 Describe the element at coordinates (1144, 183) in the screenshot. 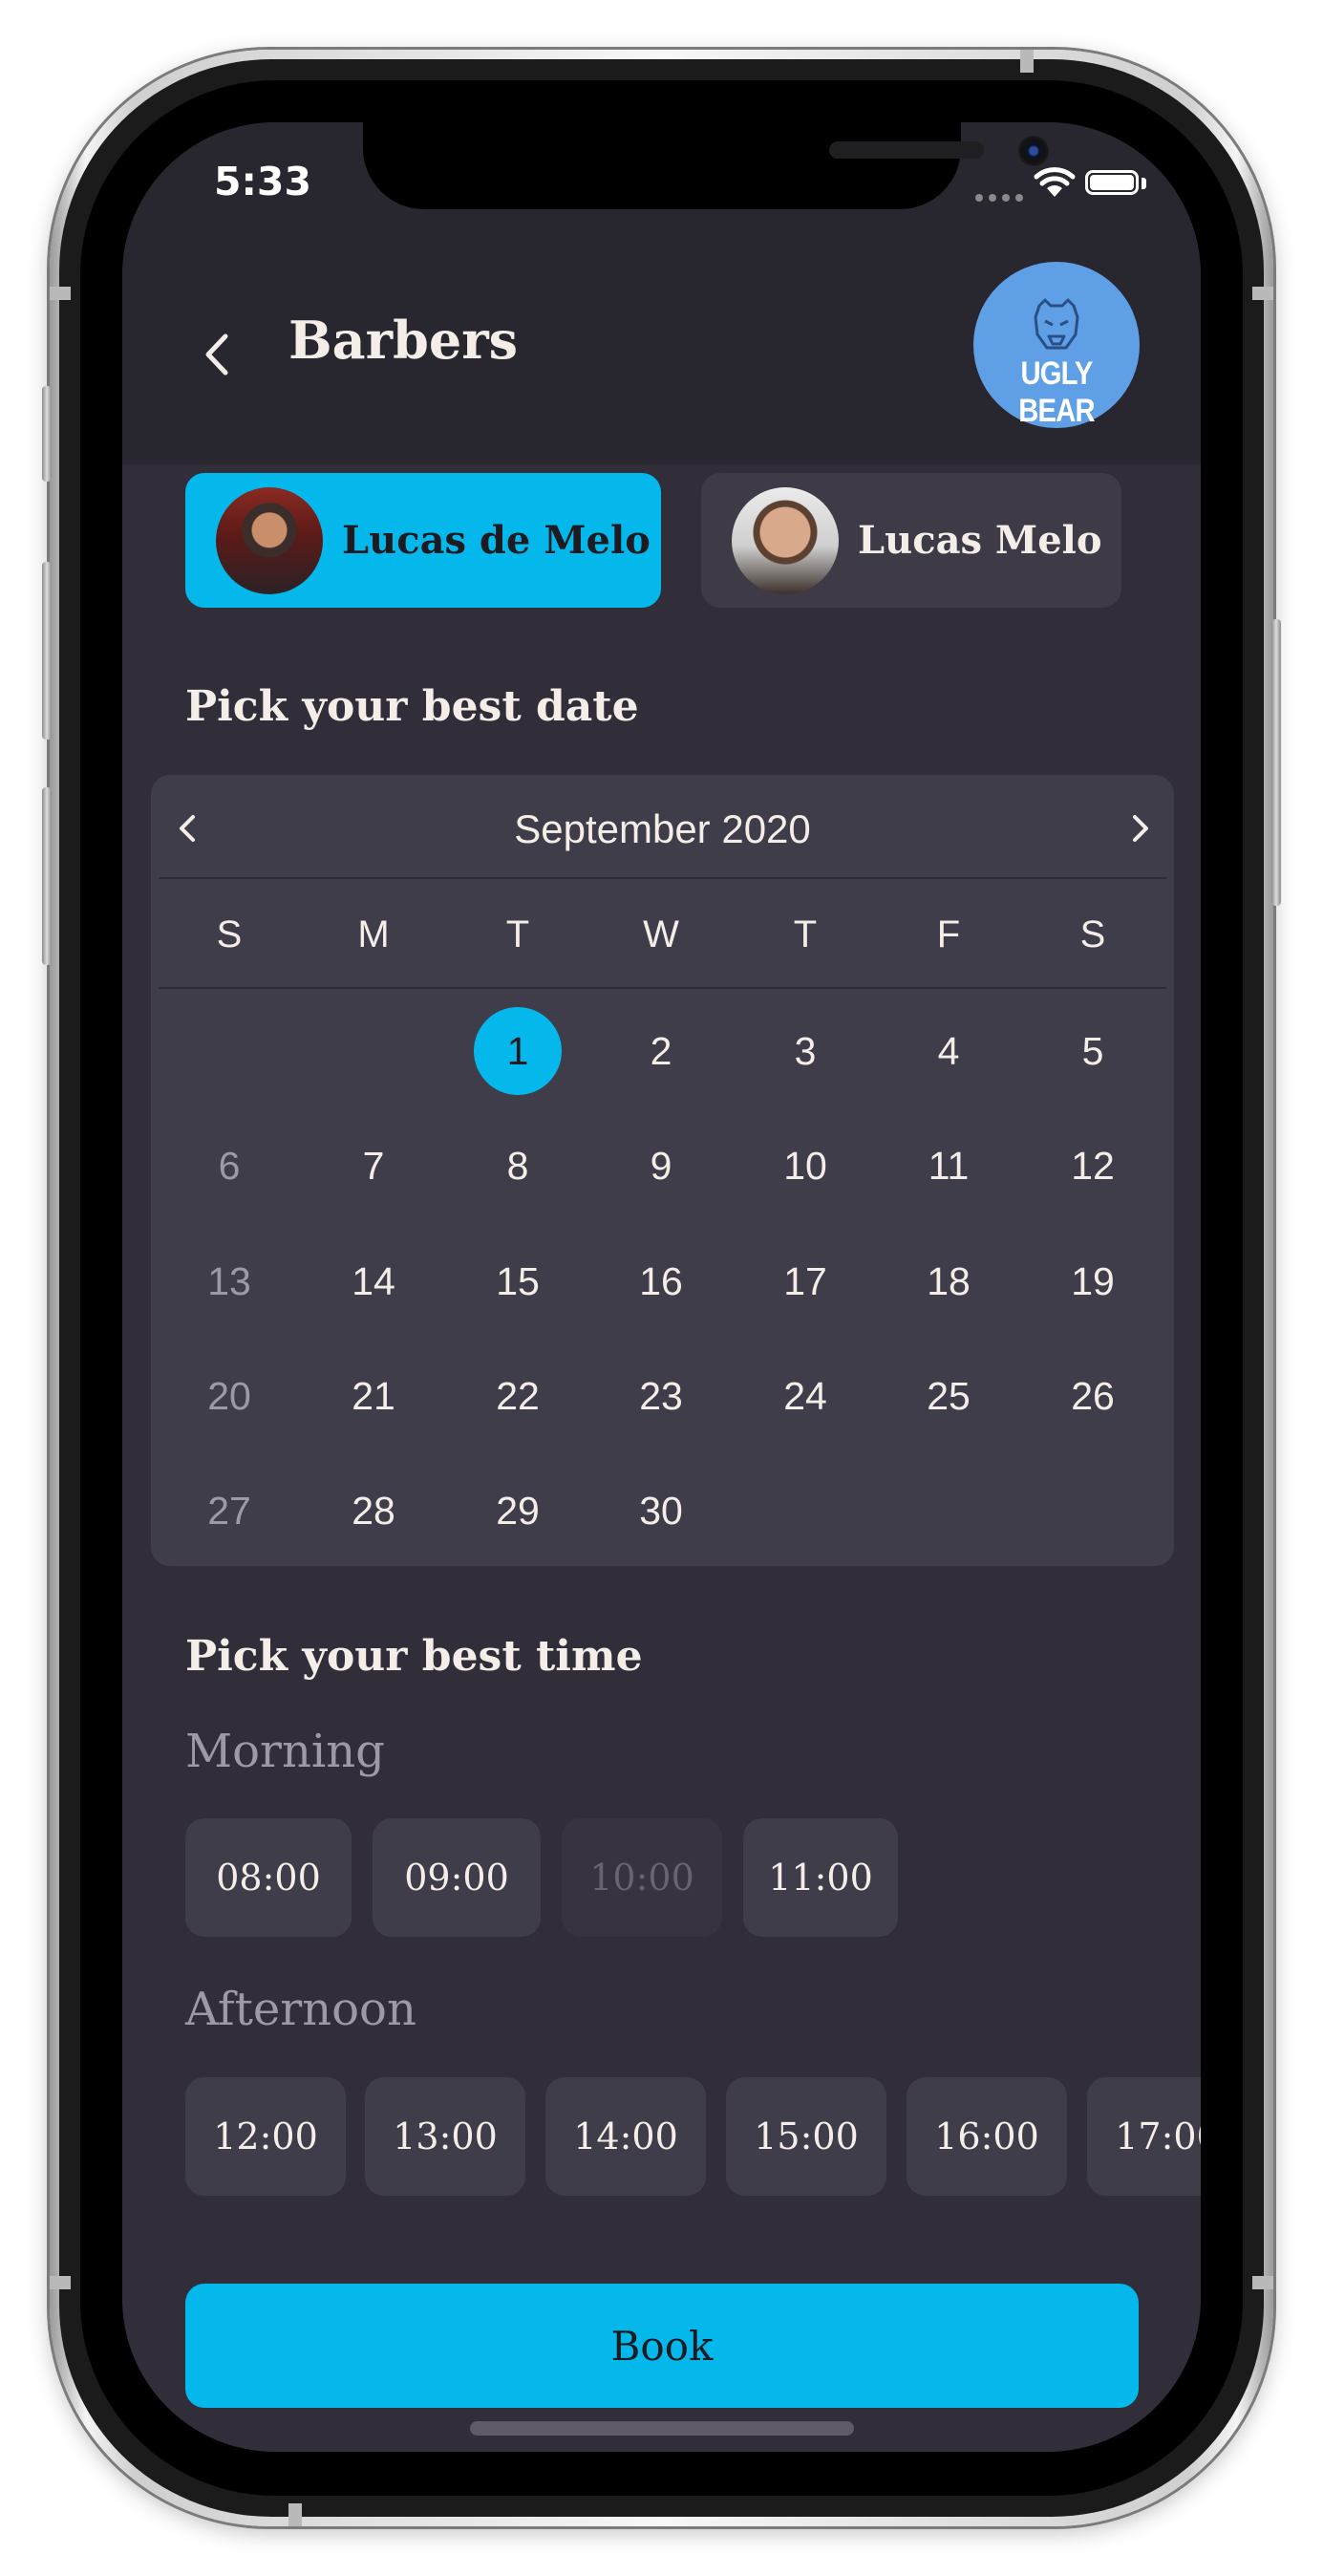

I see `battery-tip-icon` at that location.